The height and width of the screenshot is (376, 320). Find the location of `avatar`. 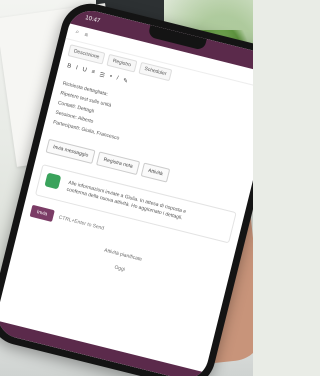

avatar is located at coordinates (53, 181).